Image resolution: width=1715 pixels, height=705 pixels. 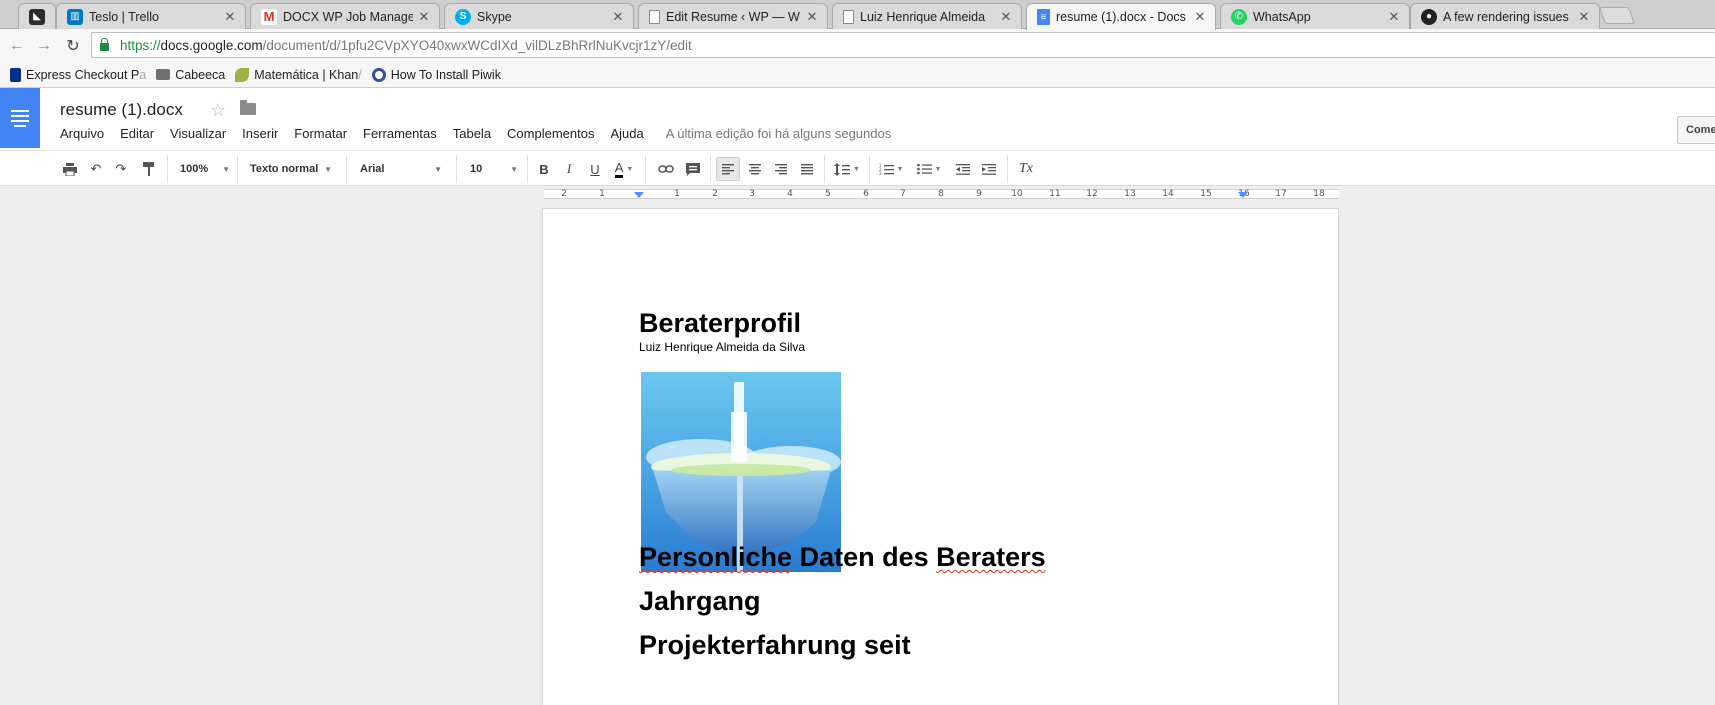 What do you see at coordinates (781, 169) in the screenshot?
I see `align-right-icon` at bounding box center [781, 169].